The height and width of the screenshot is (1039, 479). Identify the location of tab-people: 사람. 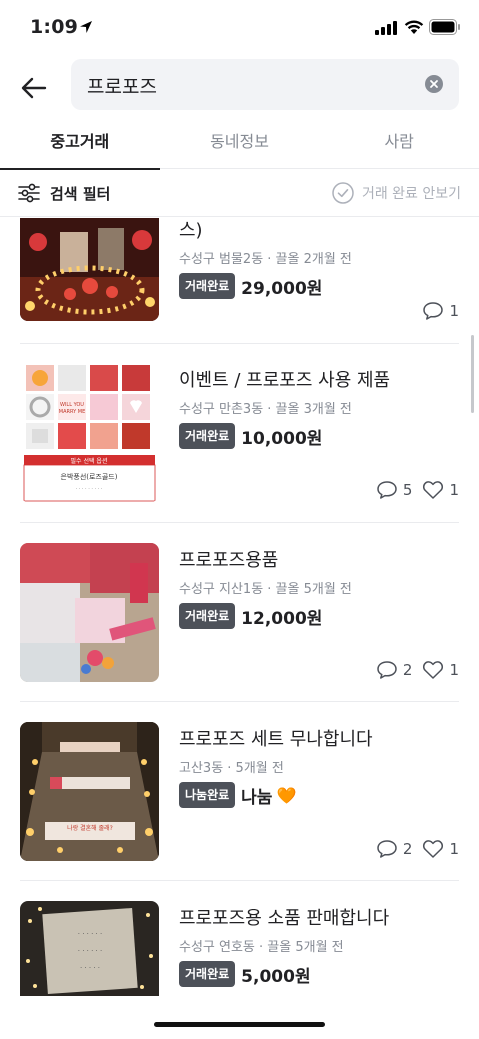
(399, 145).